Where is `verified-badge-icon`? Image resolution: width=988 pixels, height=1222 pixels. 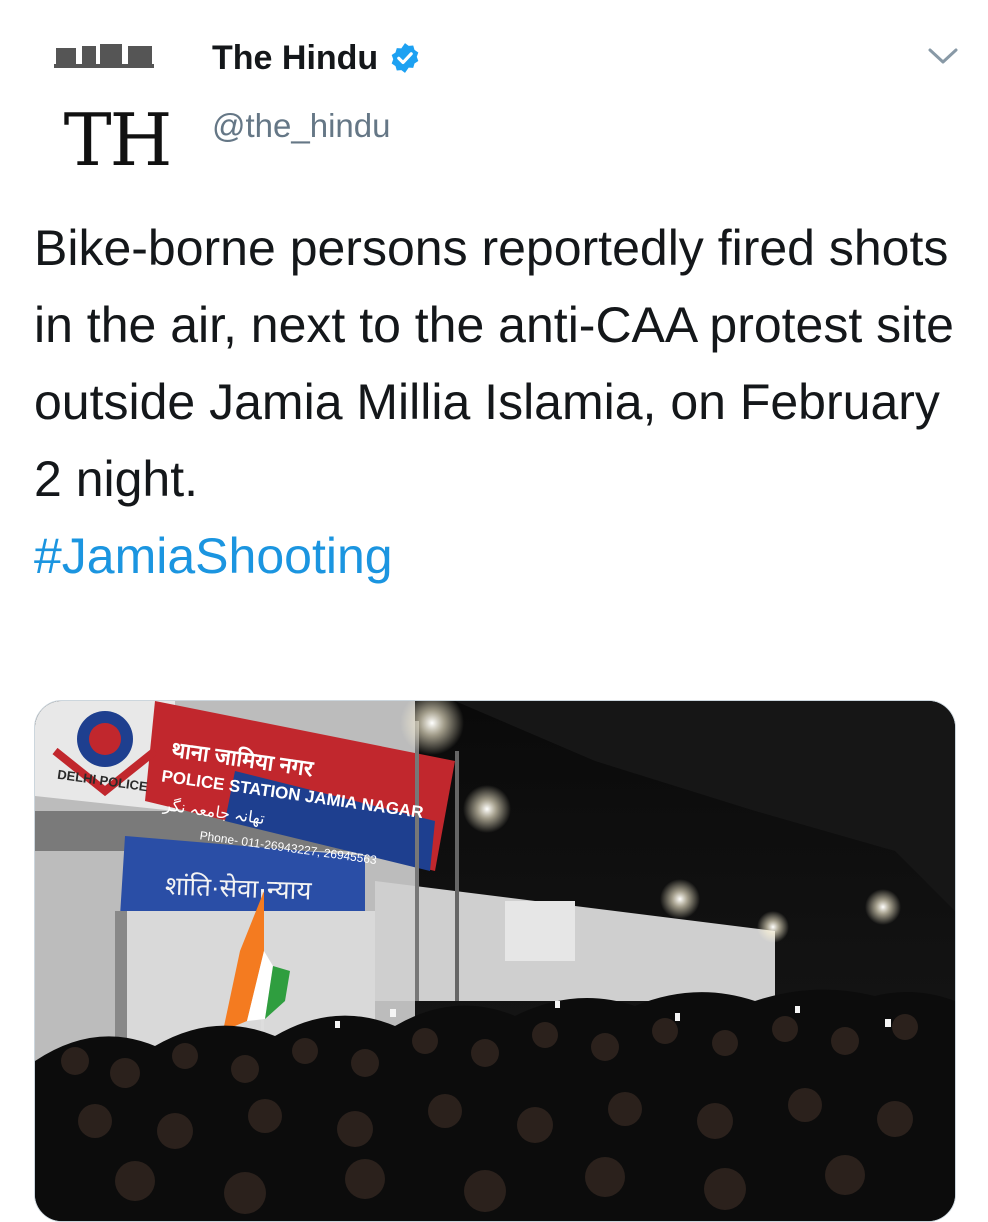 verified-badge-icon is located at coordinates (405, 58).